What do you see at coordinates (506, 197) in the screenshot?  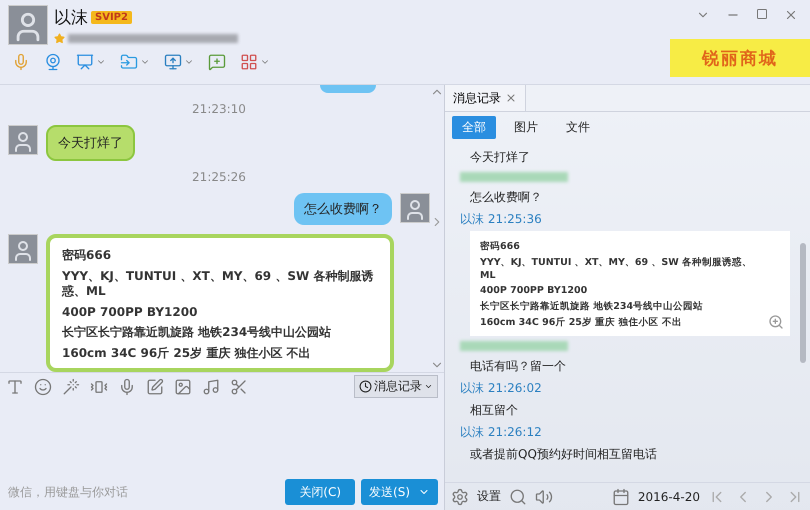 I see `history-message: 怎么收费啊？` at bounding box center [506, 197].